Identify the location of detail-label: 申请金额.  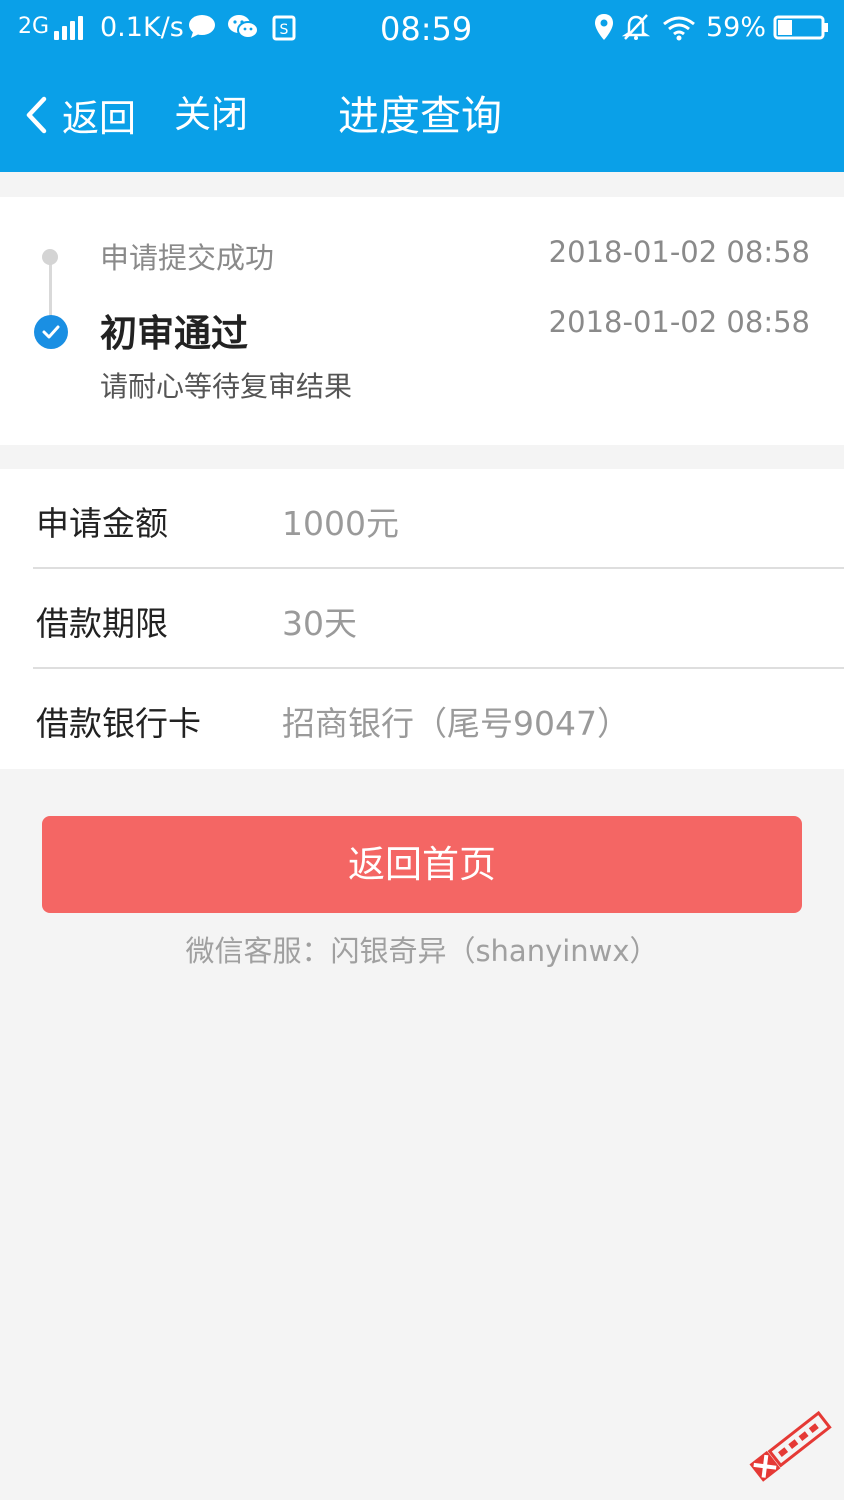
(102, 523).